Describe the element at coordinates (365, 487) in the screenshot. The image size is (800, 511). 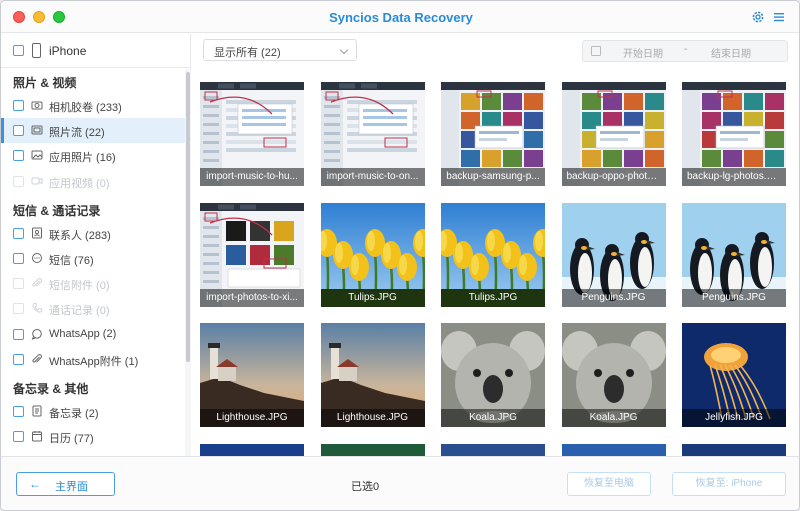
I see `selected-count: 已选0` at that location.